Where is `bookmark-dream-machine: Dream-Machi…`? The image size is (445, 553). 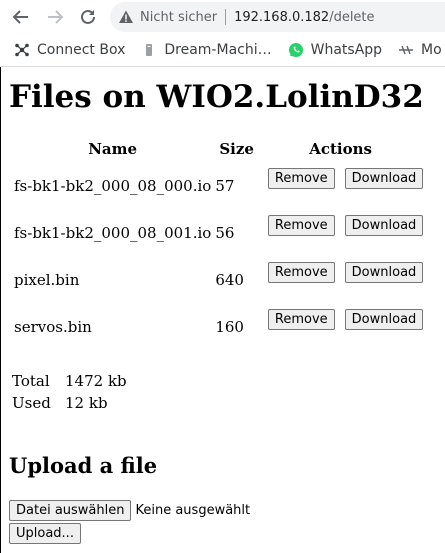 bookmark-dream-machine: Dream-Machi… is located at coordinates (206, 50).